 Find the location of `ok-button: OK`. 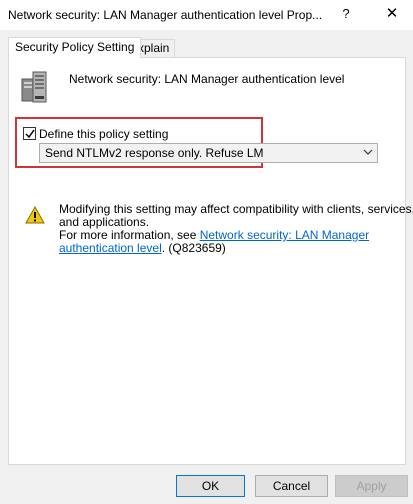

ok-button: OK is located at coordinates (210, 486).